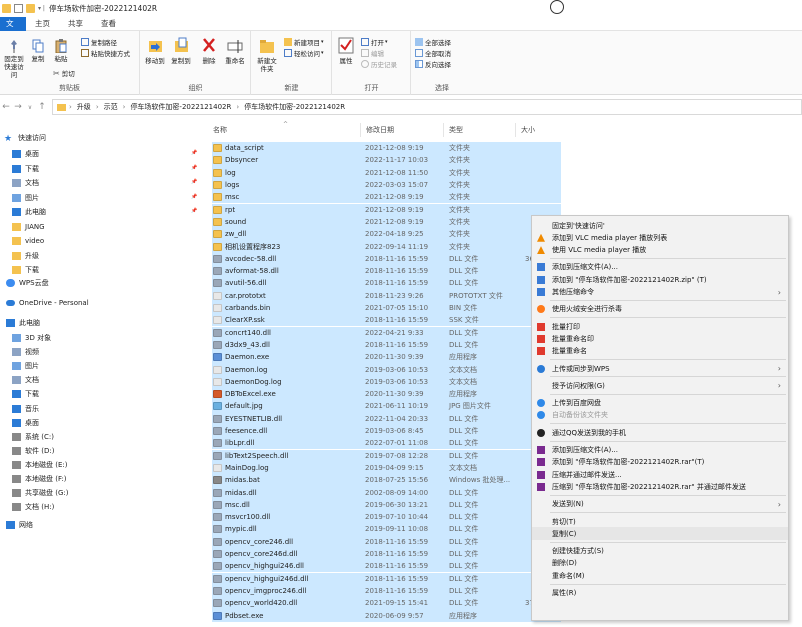  I want to click on sidebar-wps-cloud: WPS云盘, so click(27, 283).